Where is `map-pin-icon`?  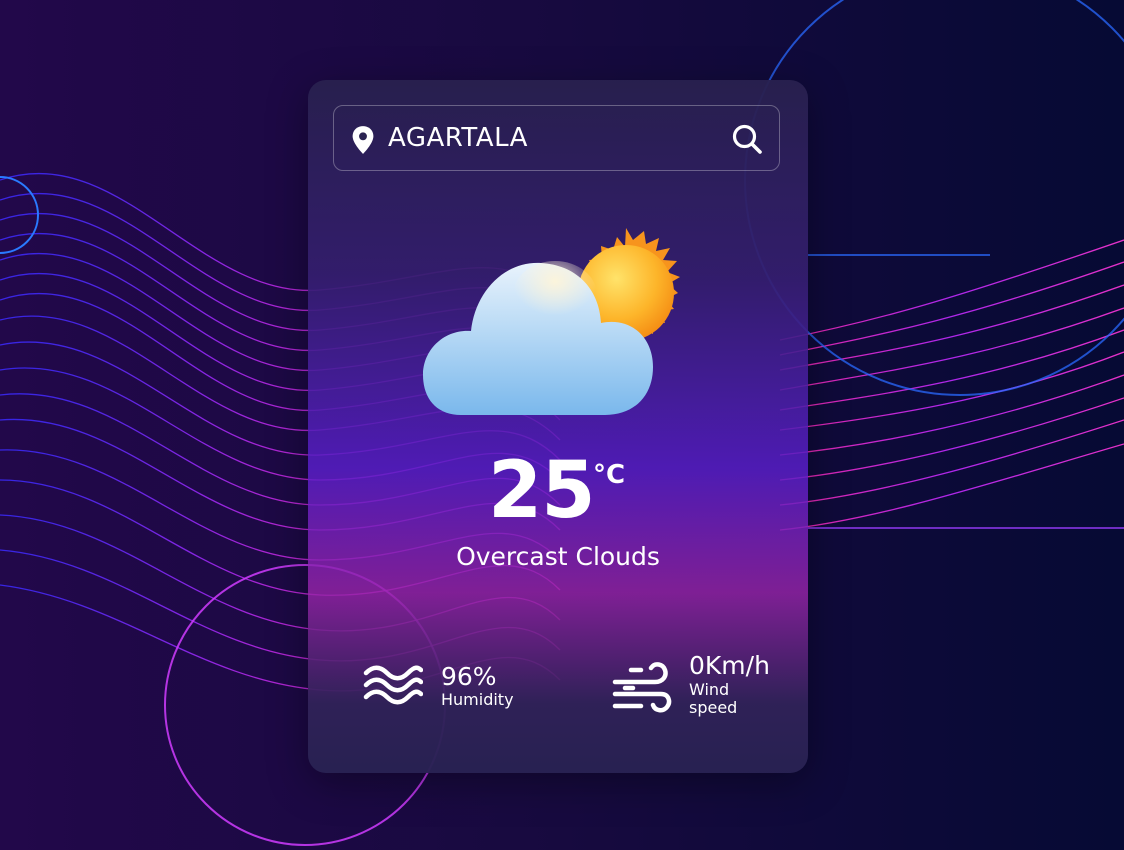
map-pin-icon is located at coordinates (363, 140).